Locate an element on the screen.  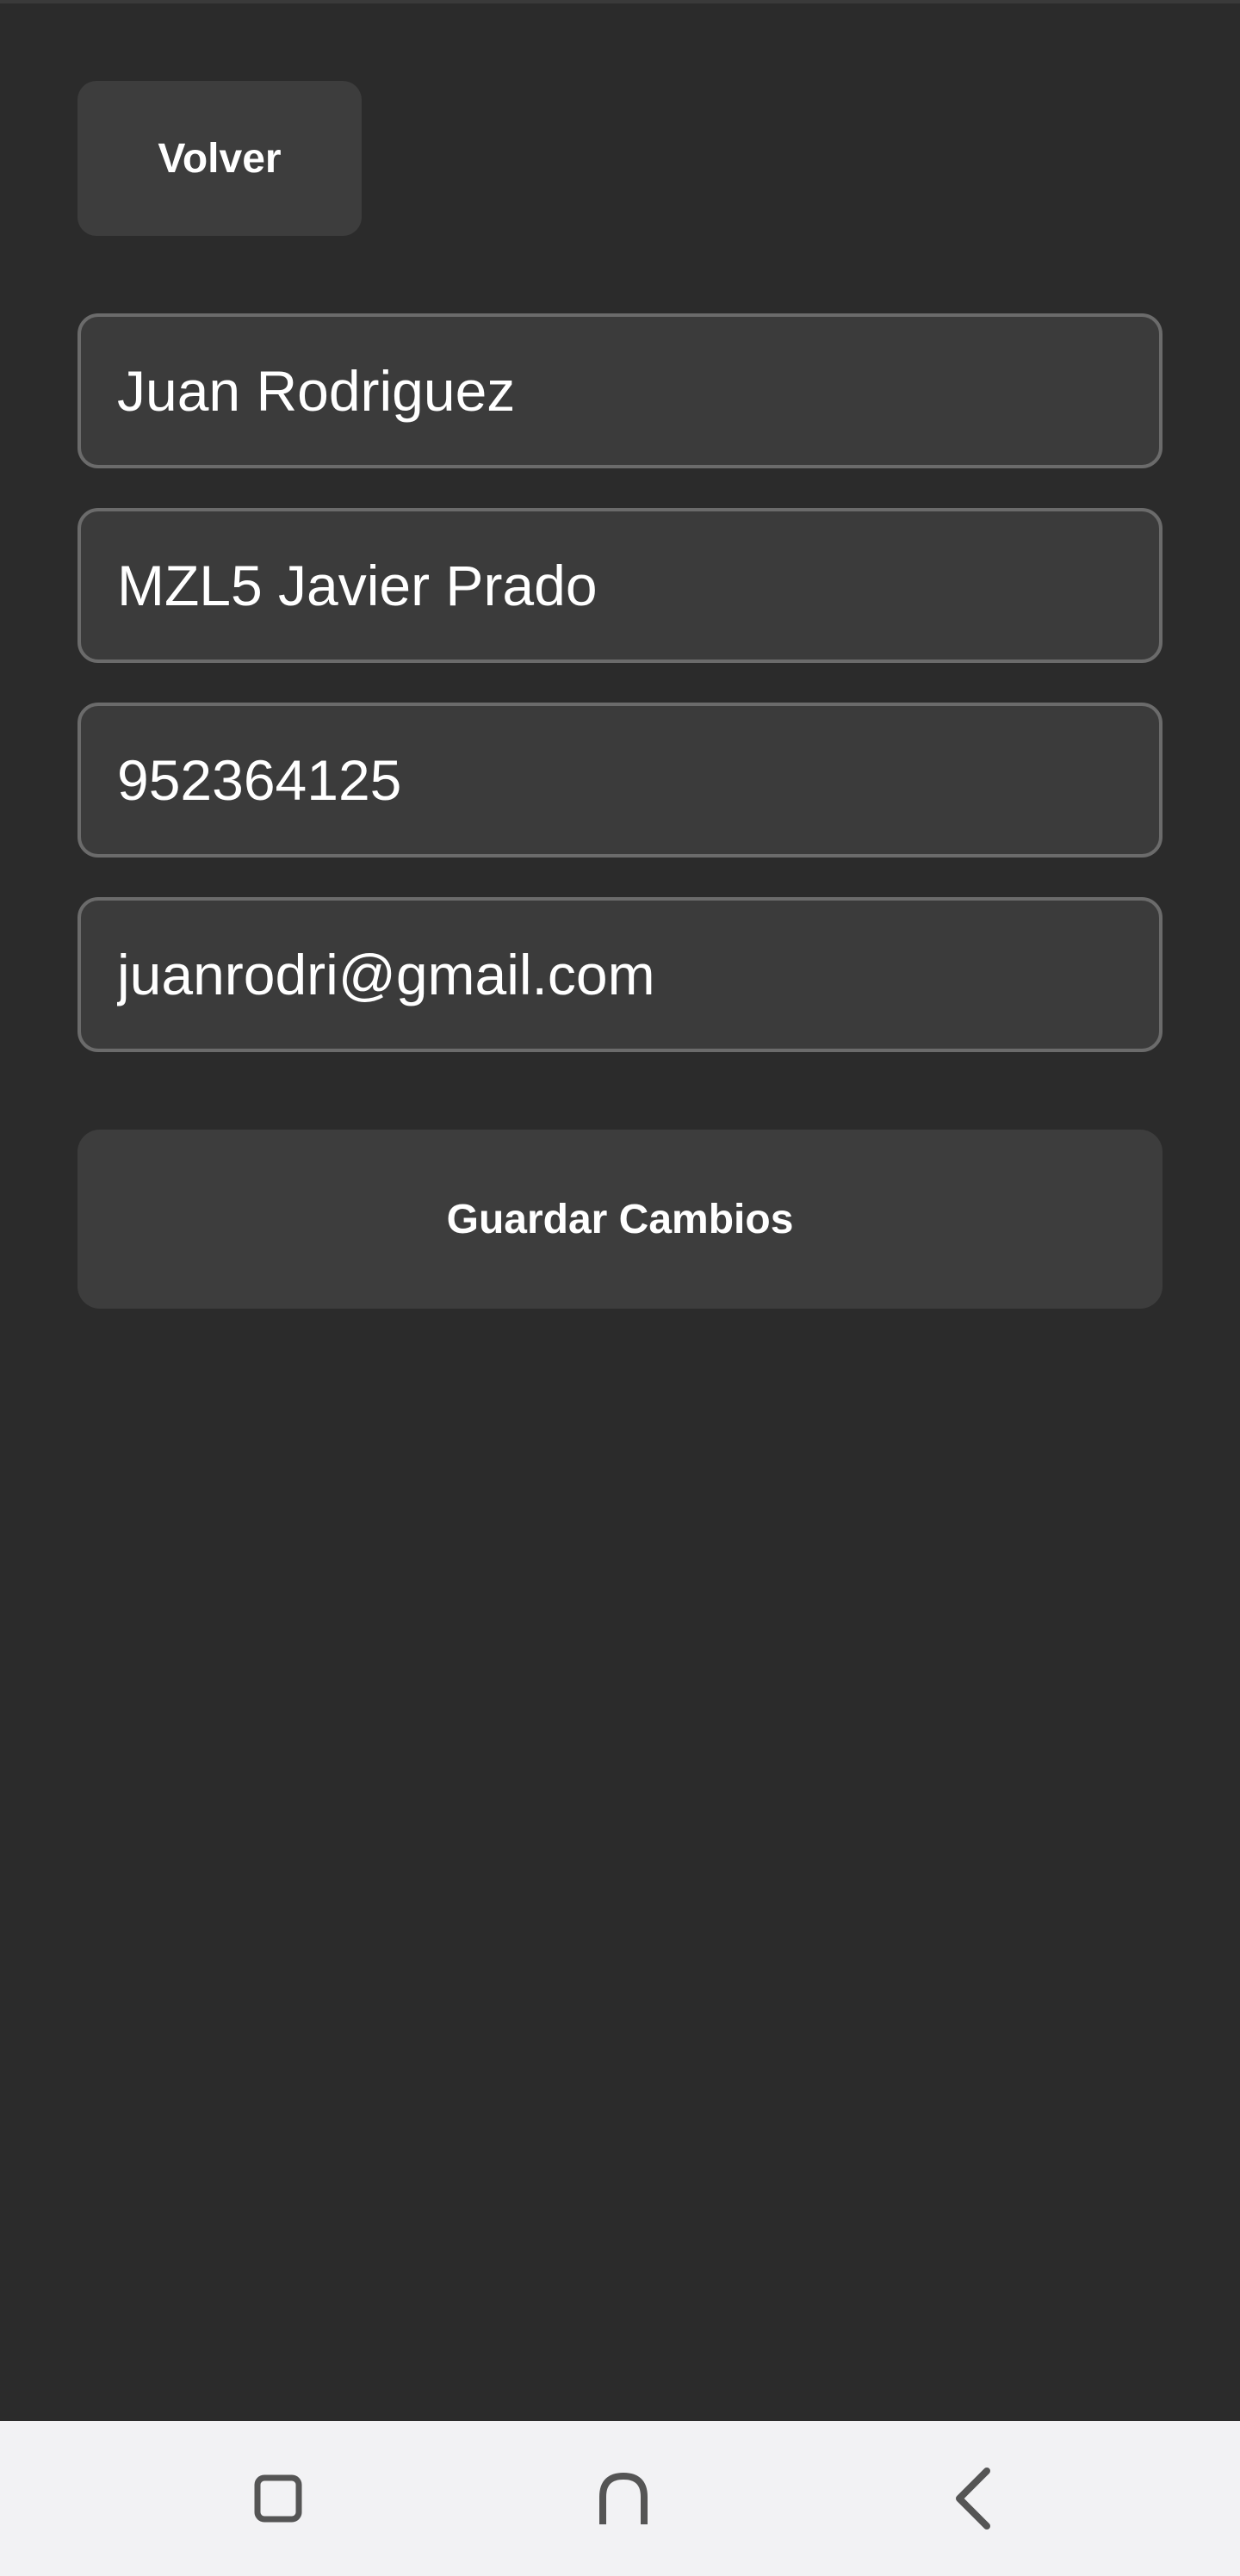
system-navigation-bar is located at coordinates (620, 2498).